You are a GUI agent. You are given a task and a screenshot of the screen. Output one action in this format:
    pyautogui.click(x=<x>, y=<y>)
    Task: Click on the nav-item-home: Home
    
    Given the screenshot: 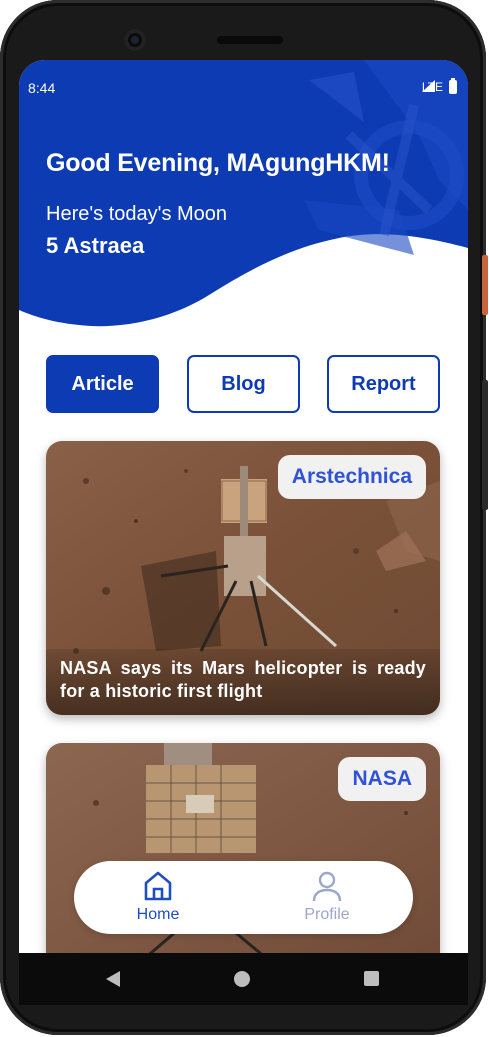 What is the action you would take?
    pyautogui.click(x=158, y=896)
    